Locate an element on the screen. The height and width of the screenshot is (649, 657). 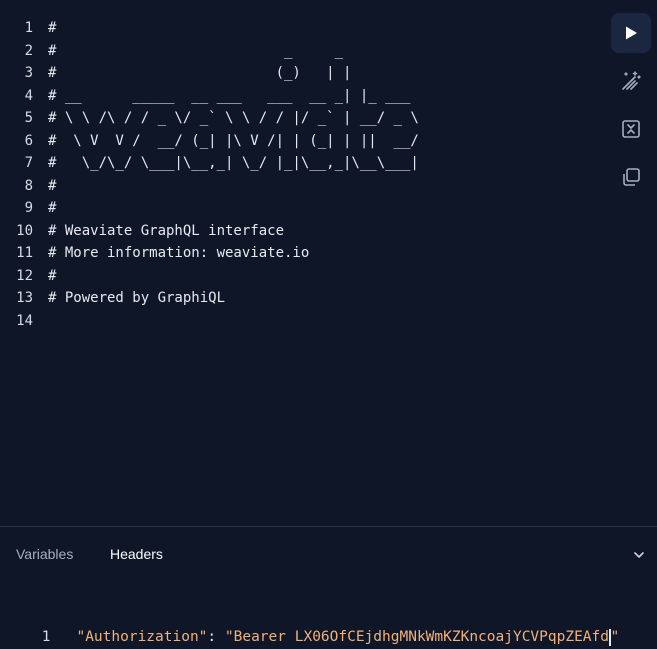
copy-icon is located at coordinates (631, 177).